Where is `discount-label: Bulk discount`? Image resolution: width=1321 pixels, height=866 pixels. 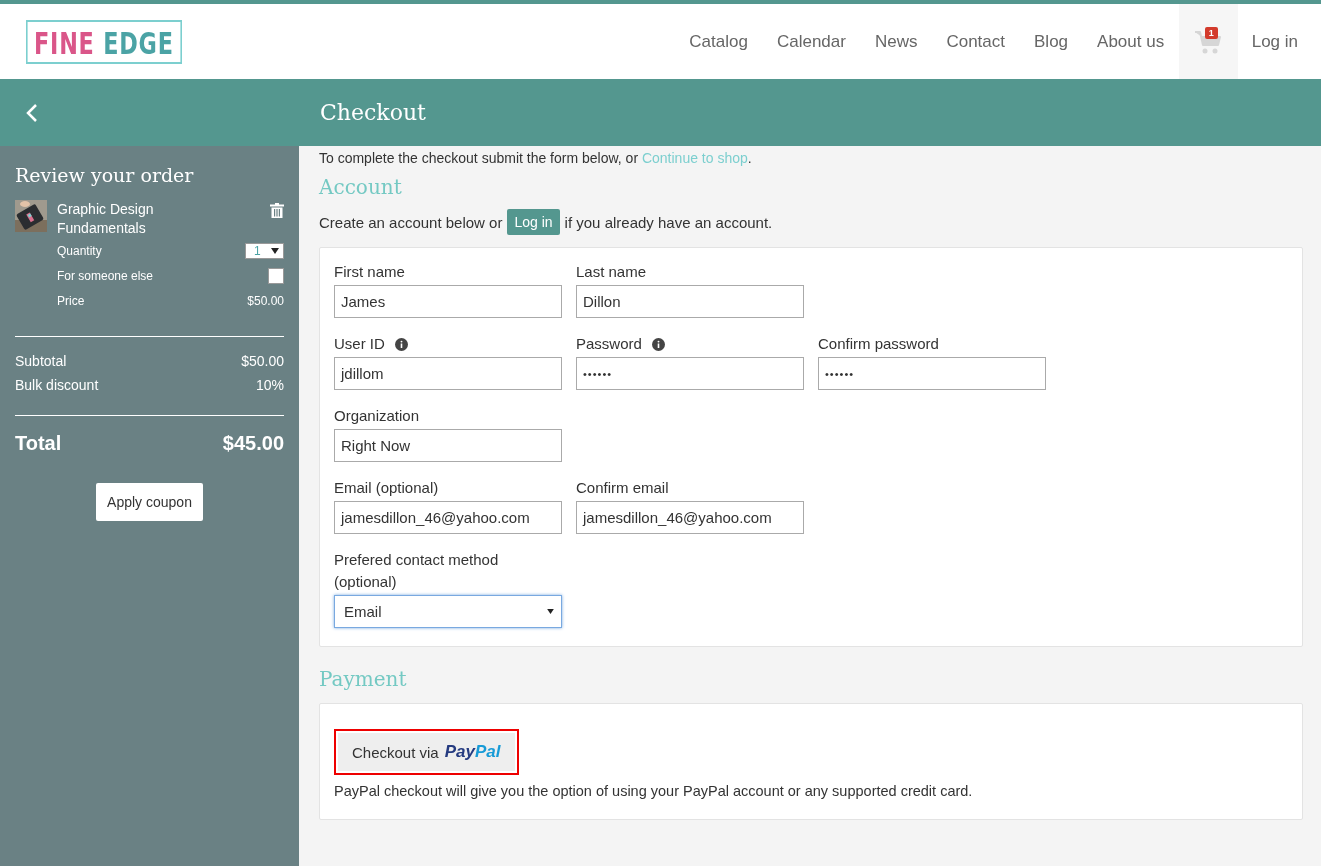
discount-label: Bulk discount is located at coordinates (57, 386).